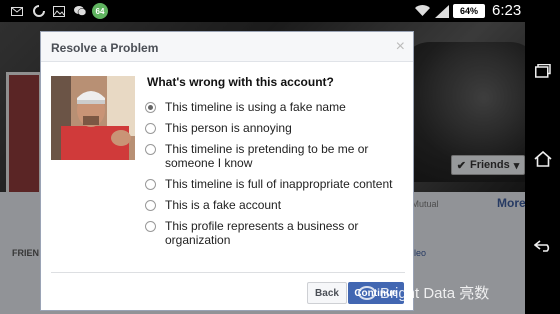 The width and height of the screenshot is (560, 314). What do you see at coordinates (327, 293) in the screenshot?
I see `back-button: Back` at bounding box center [327, 293].